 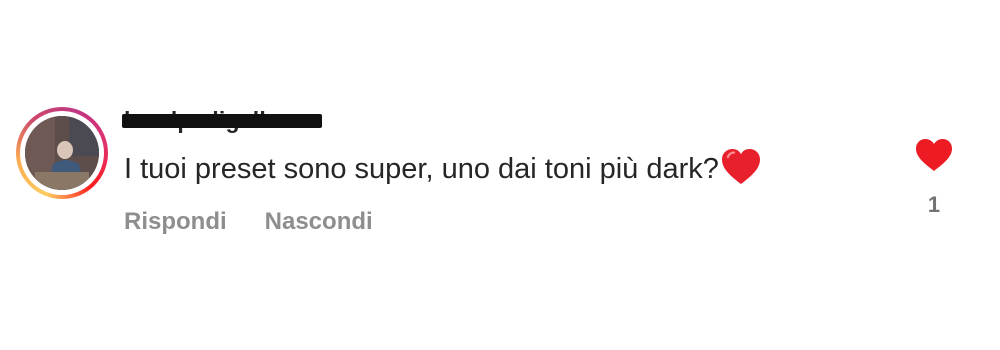 What do you see at coordinates (934, 204) in the screenshot?
I see `like-count: 1` at bounding box center [934, 204].